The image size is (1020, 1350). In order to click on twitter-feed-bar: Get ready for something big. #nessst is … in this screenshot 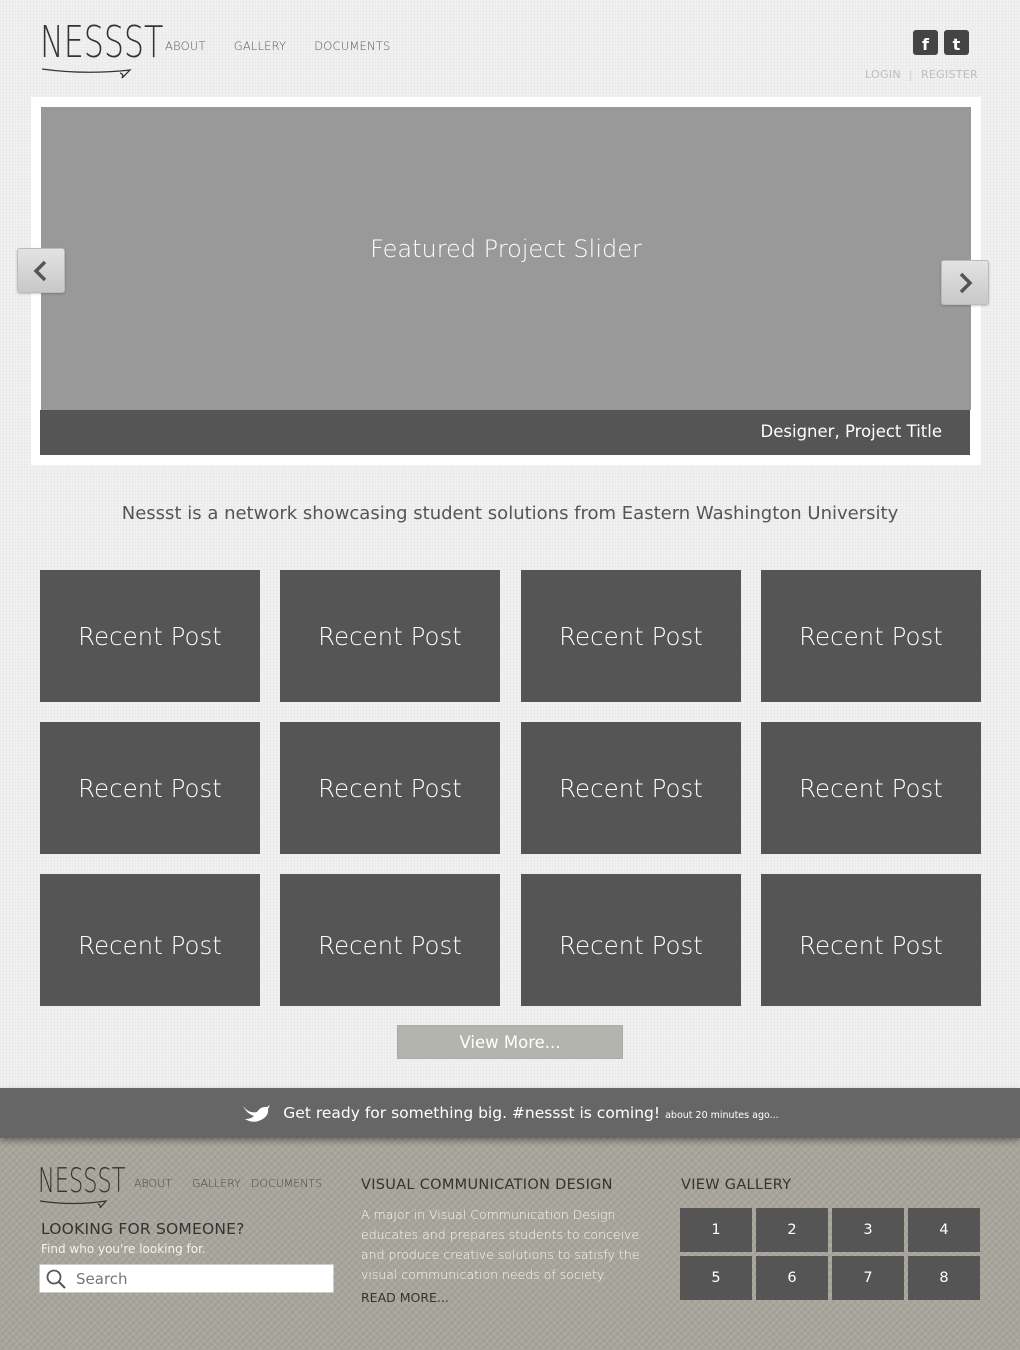, I will do `click(510, 1113)`.